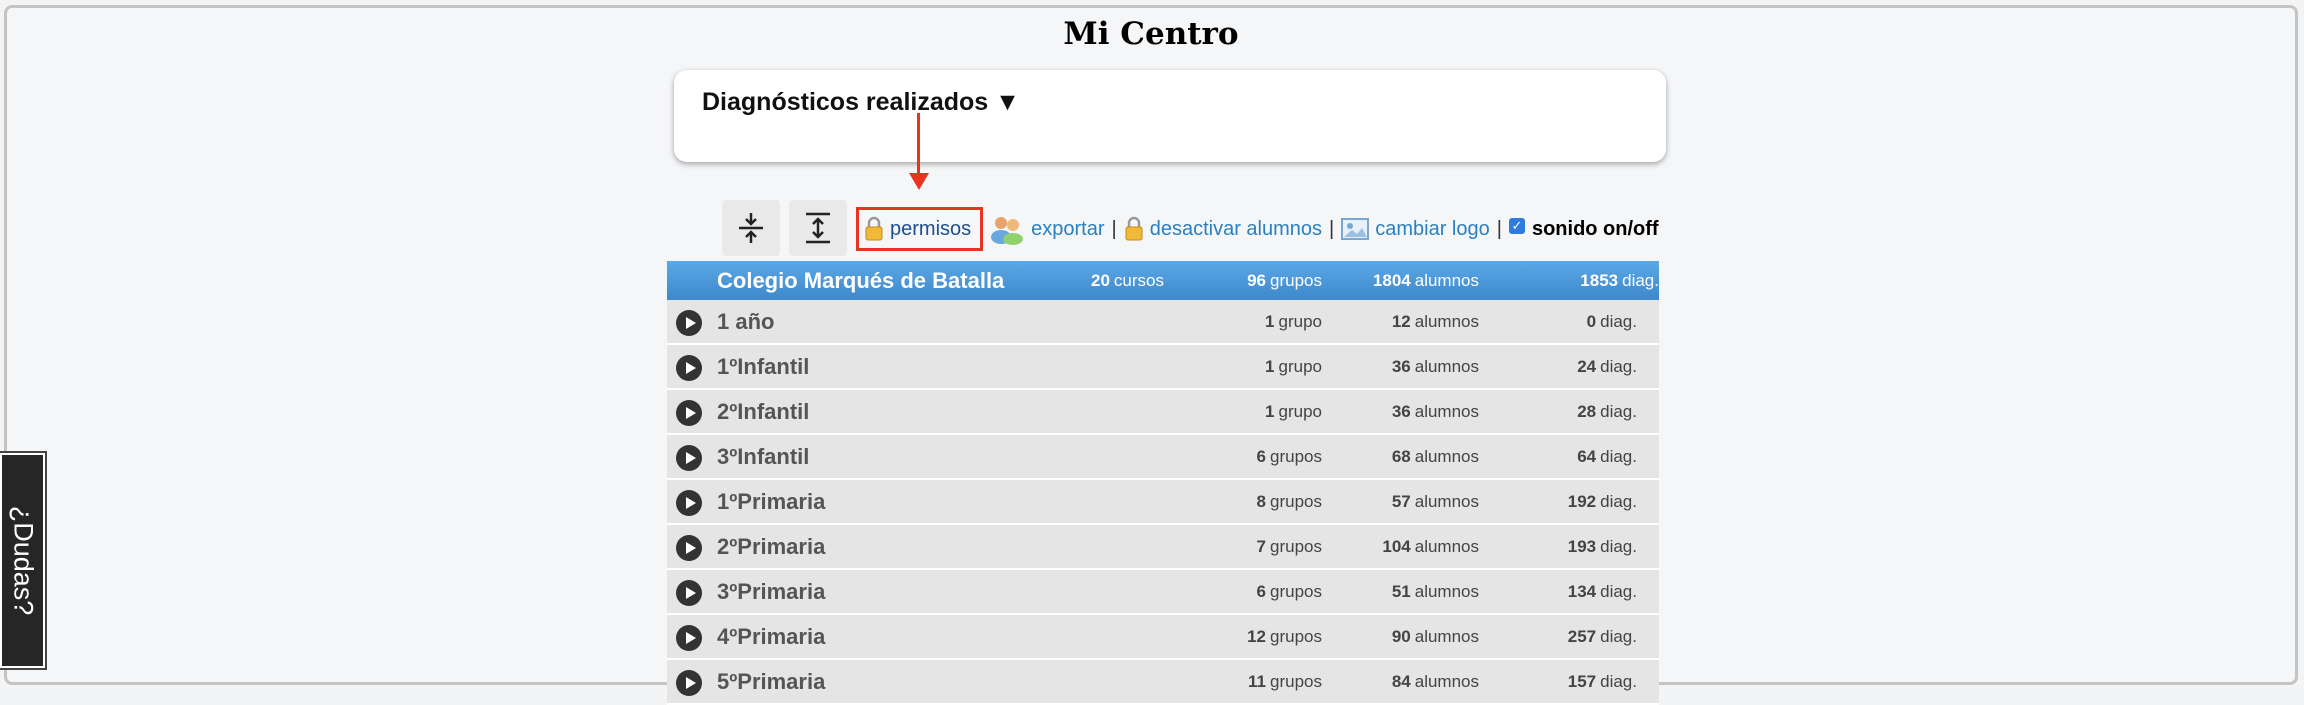  Describe the element at coordinates (1068, 228) in the screenshot. I see `exportar-label: exportar` at that location.